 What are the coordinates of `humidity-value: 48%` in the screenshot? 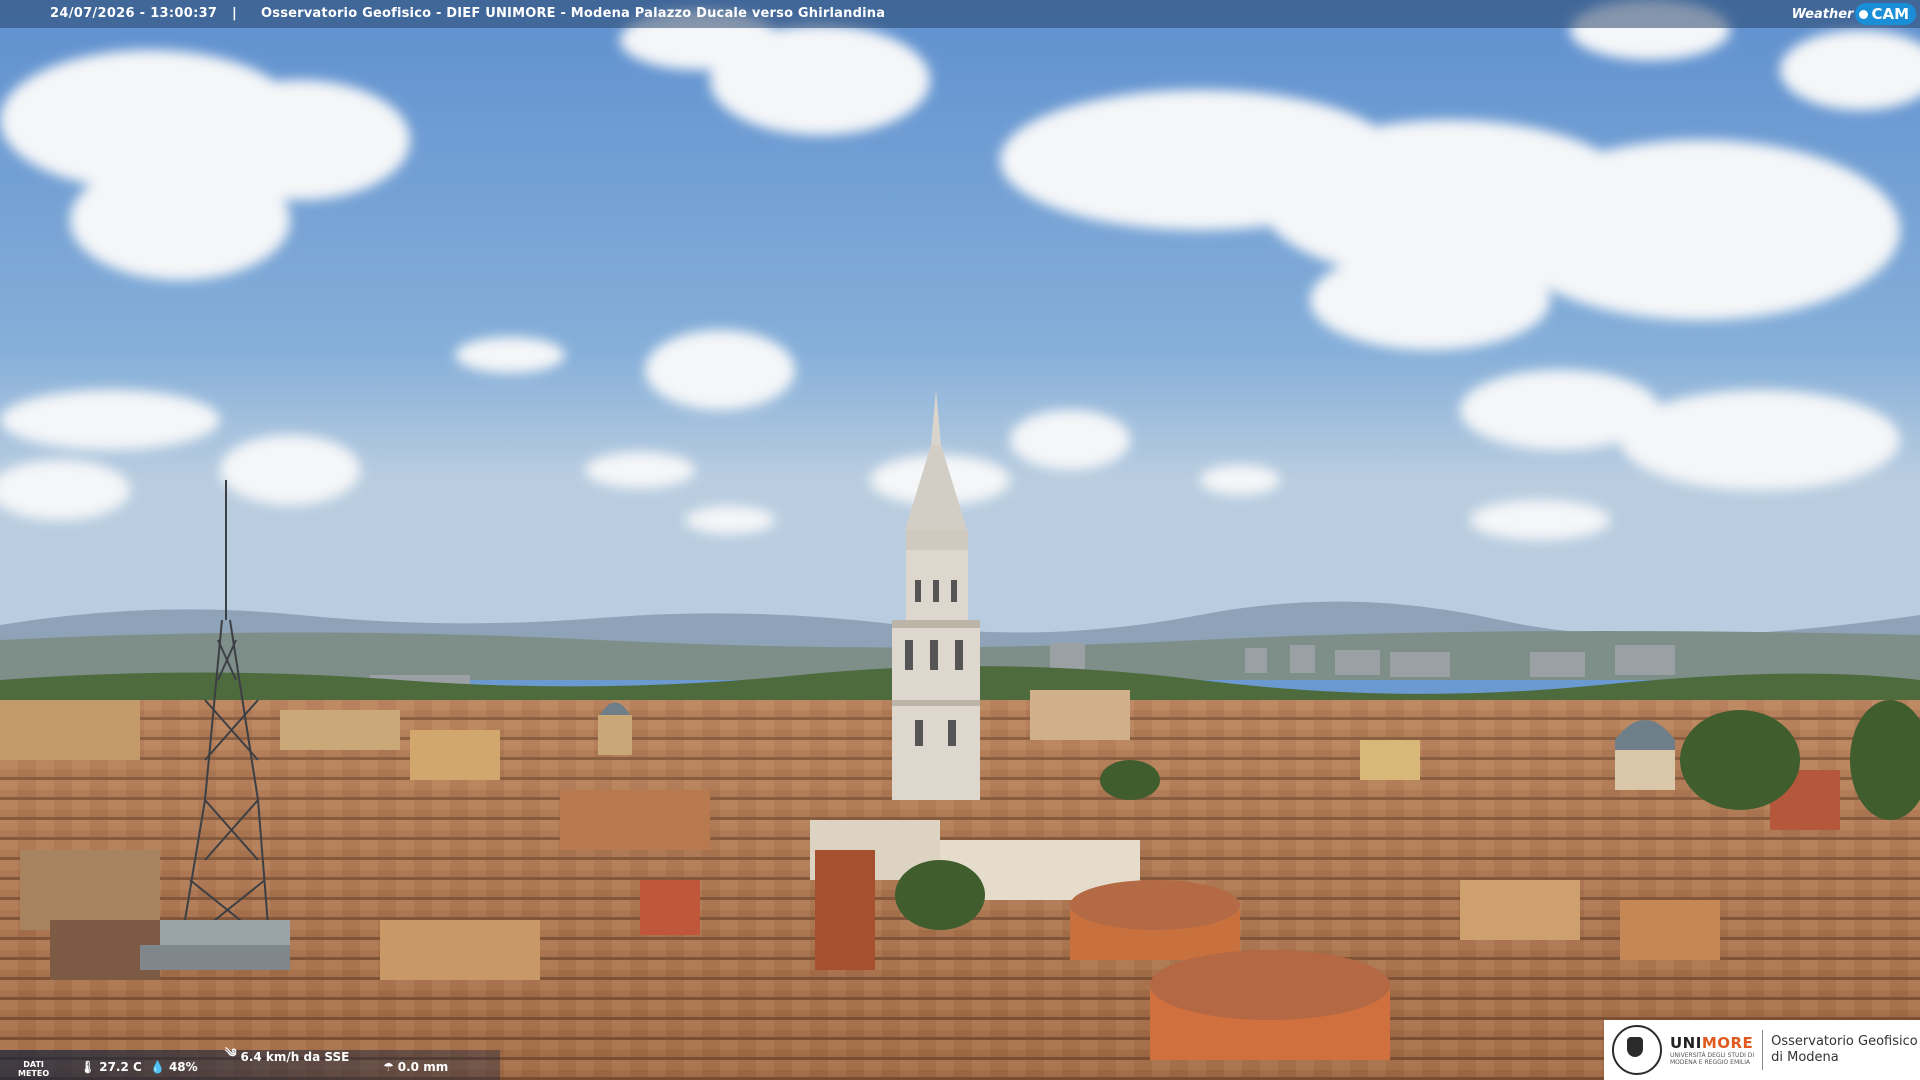 It's located at (183, 1067).